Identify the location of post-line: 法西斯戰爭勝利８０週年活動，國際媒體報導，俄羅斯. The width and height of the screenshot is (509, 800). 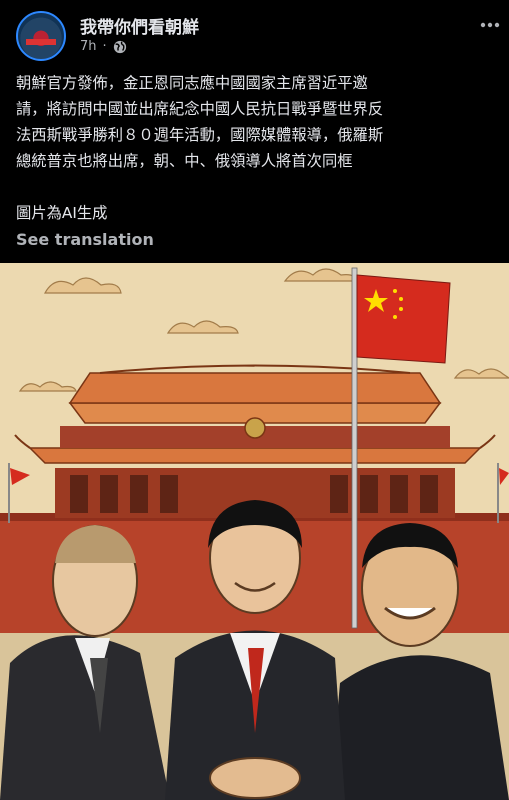
(200, 135).